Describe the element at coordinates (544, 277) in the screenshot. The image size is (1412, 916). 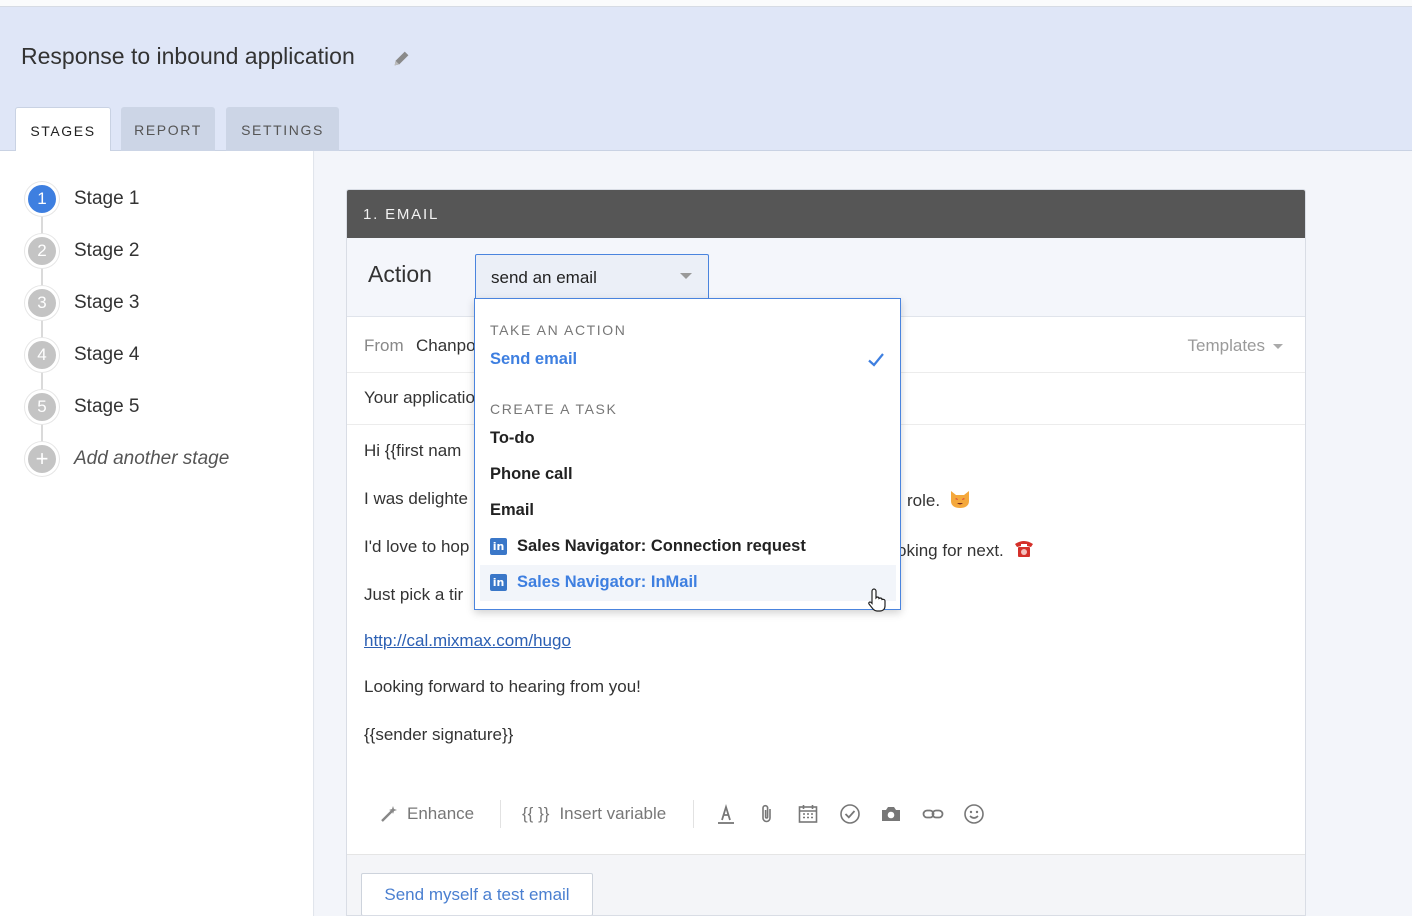
I see `action-select-value: send an email` at that location.